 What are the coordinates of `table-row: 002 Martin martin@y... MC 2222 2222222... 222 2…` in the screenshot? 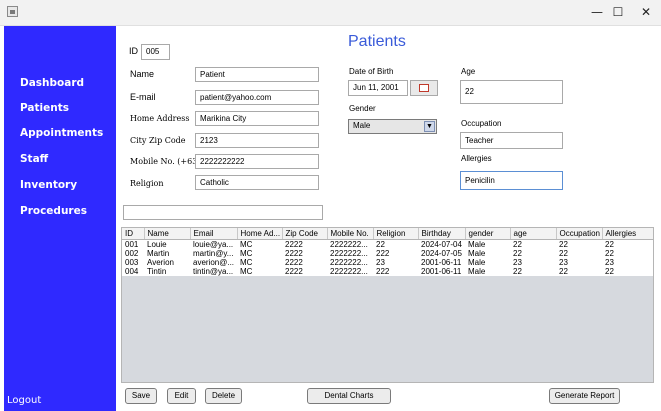 It's located at (387, 253).